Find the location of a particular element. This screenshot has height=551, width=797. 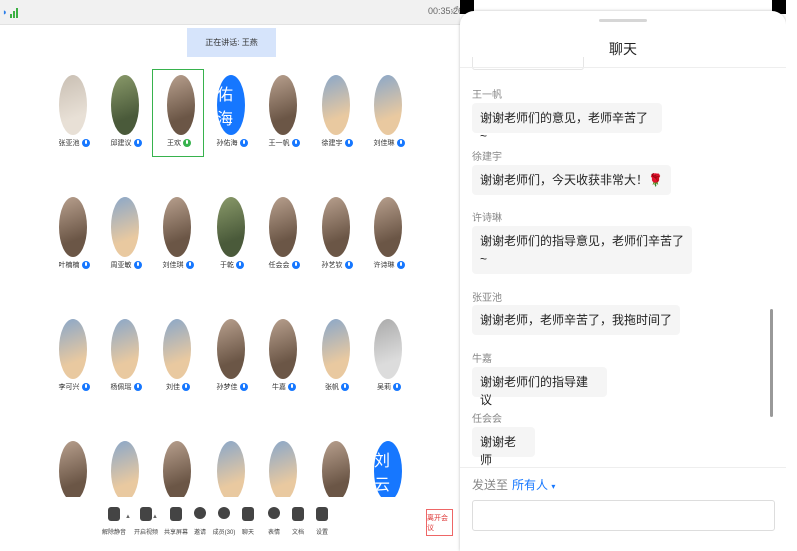

mic-on-icon is located at coordinates (187, 143).